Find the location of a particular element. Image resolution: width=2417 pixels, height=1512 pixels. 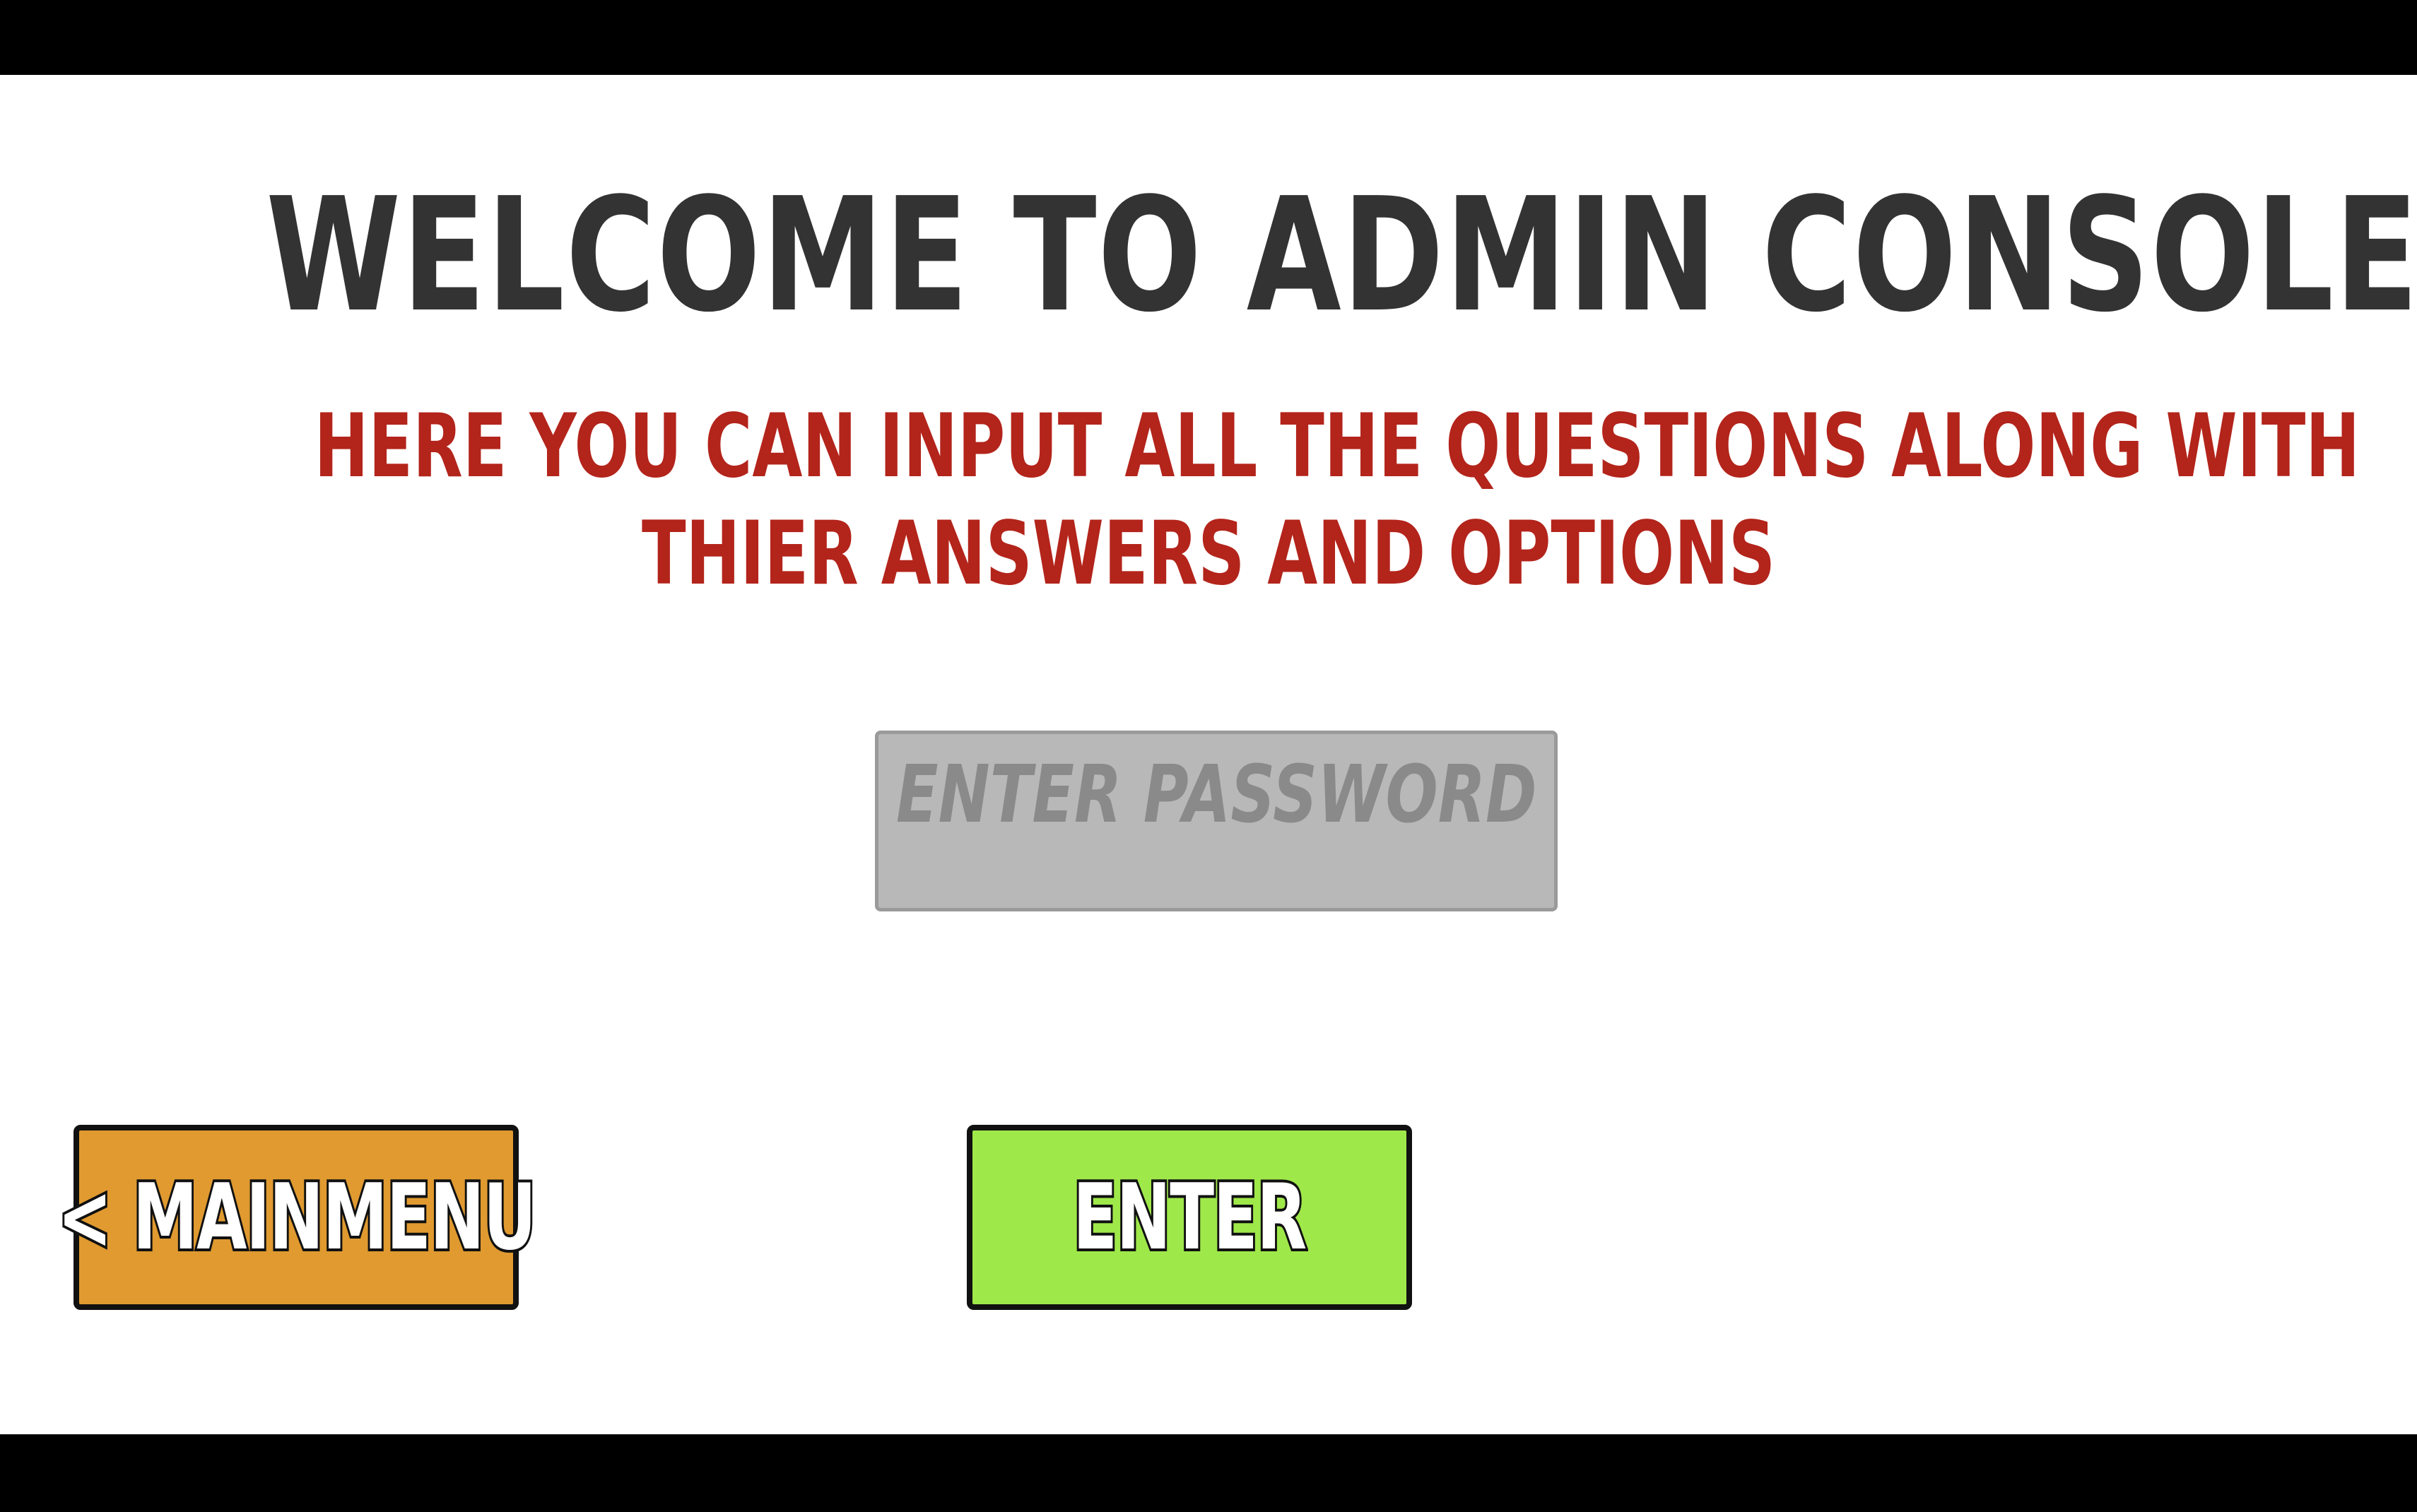

main-menu-button: < MAINMENU is located at coordinates (296, 1218).